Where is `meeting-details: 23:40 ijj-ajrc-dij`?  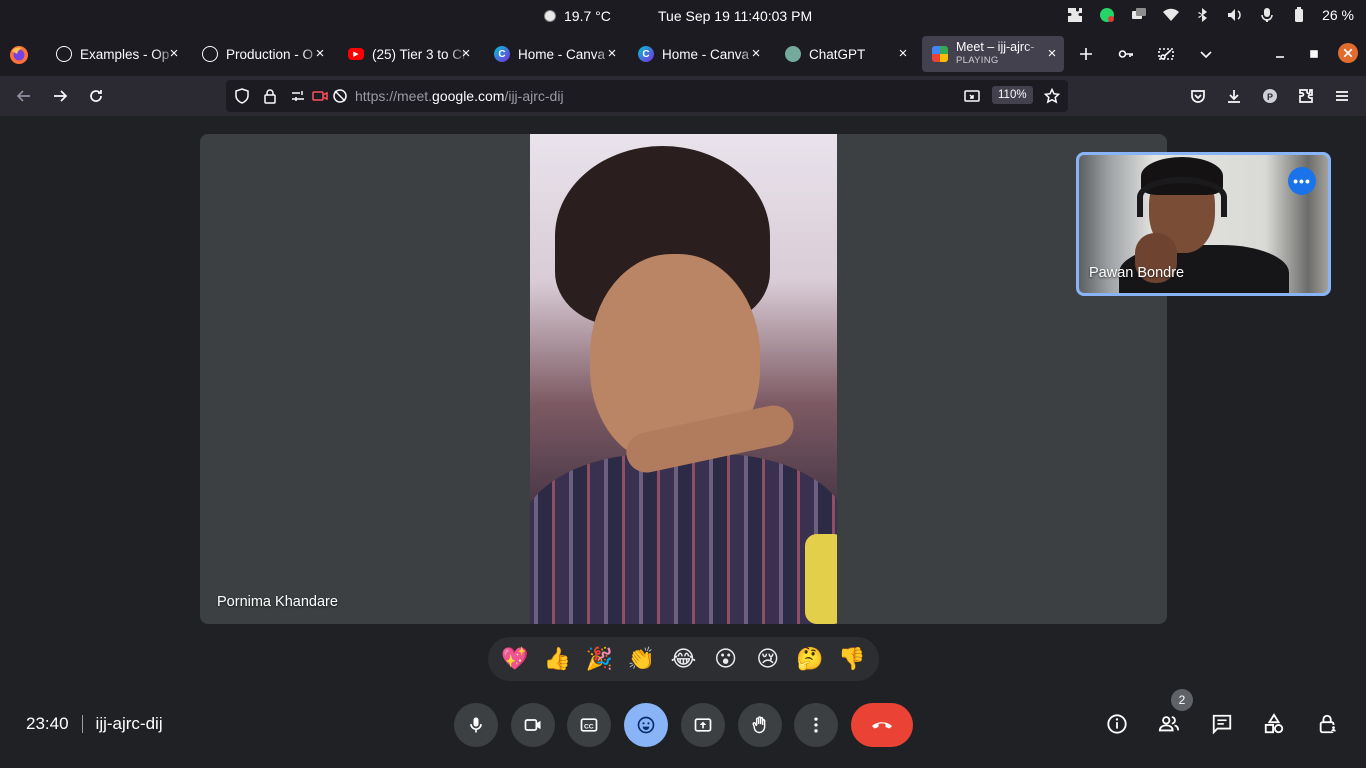 meeting-details: 23:40 ijj-ajrc-dij is located at coordinates (94, 724).